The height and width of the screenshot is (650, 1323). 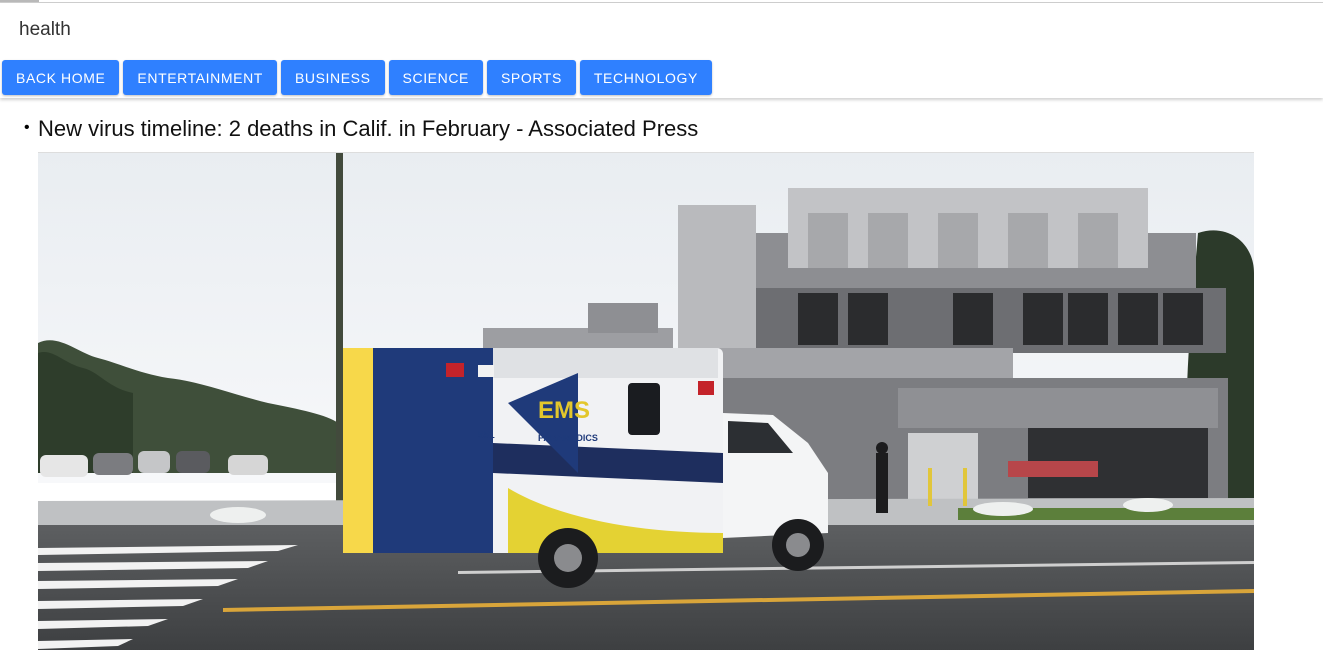 What do you see at coordinates (435, 77) in the screenshot?
I see `science-button: SCIENCE` at bounding box center [435, 77].